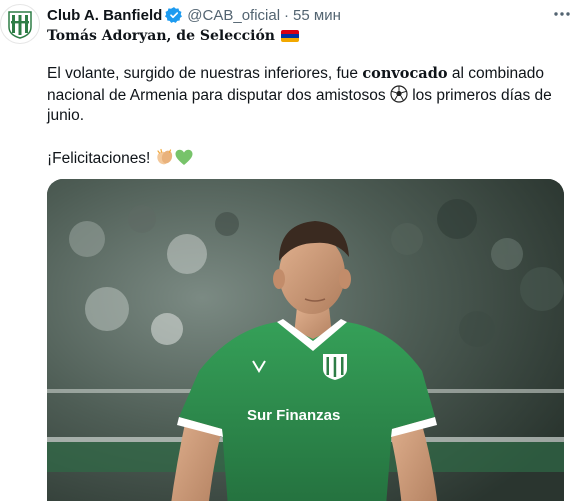 The image size is (587, 501). What do you see at coordinates (101, 158) in the screenshot?
I see `text-segment: ¡Felicitaciones!` at bounding box center [101, 158].